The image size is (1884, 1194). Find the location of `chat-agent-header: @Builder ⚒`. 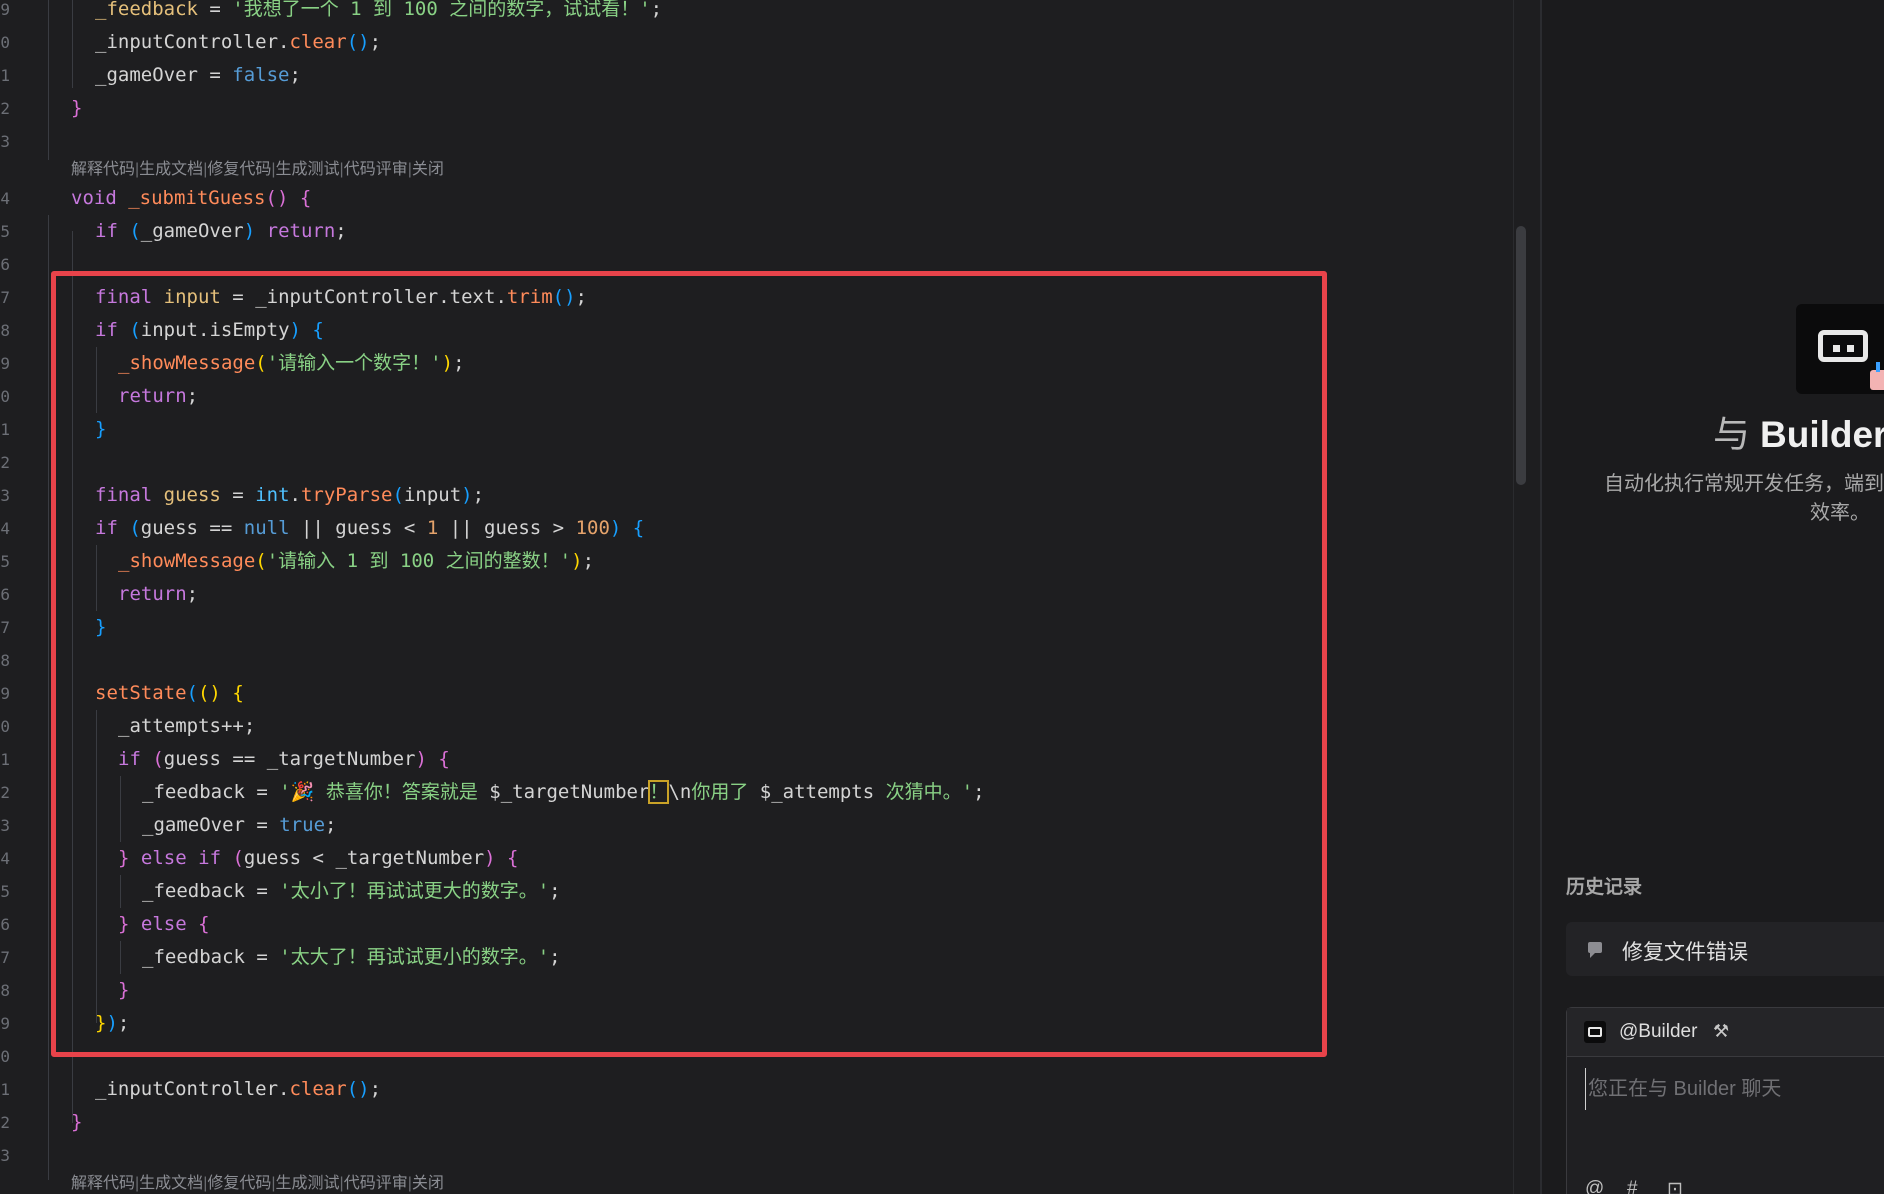

chat-agent-header: @Builder ⚒ is located at coordinates (1725, 1032).